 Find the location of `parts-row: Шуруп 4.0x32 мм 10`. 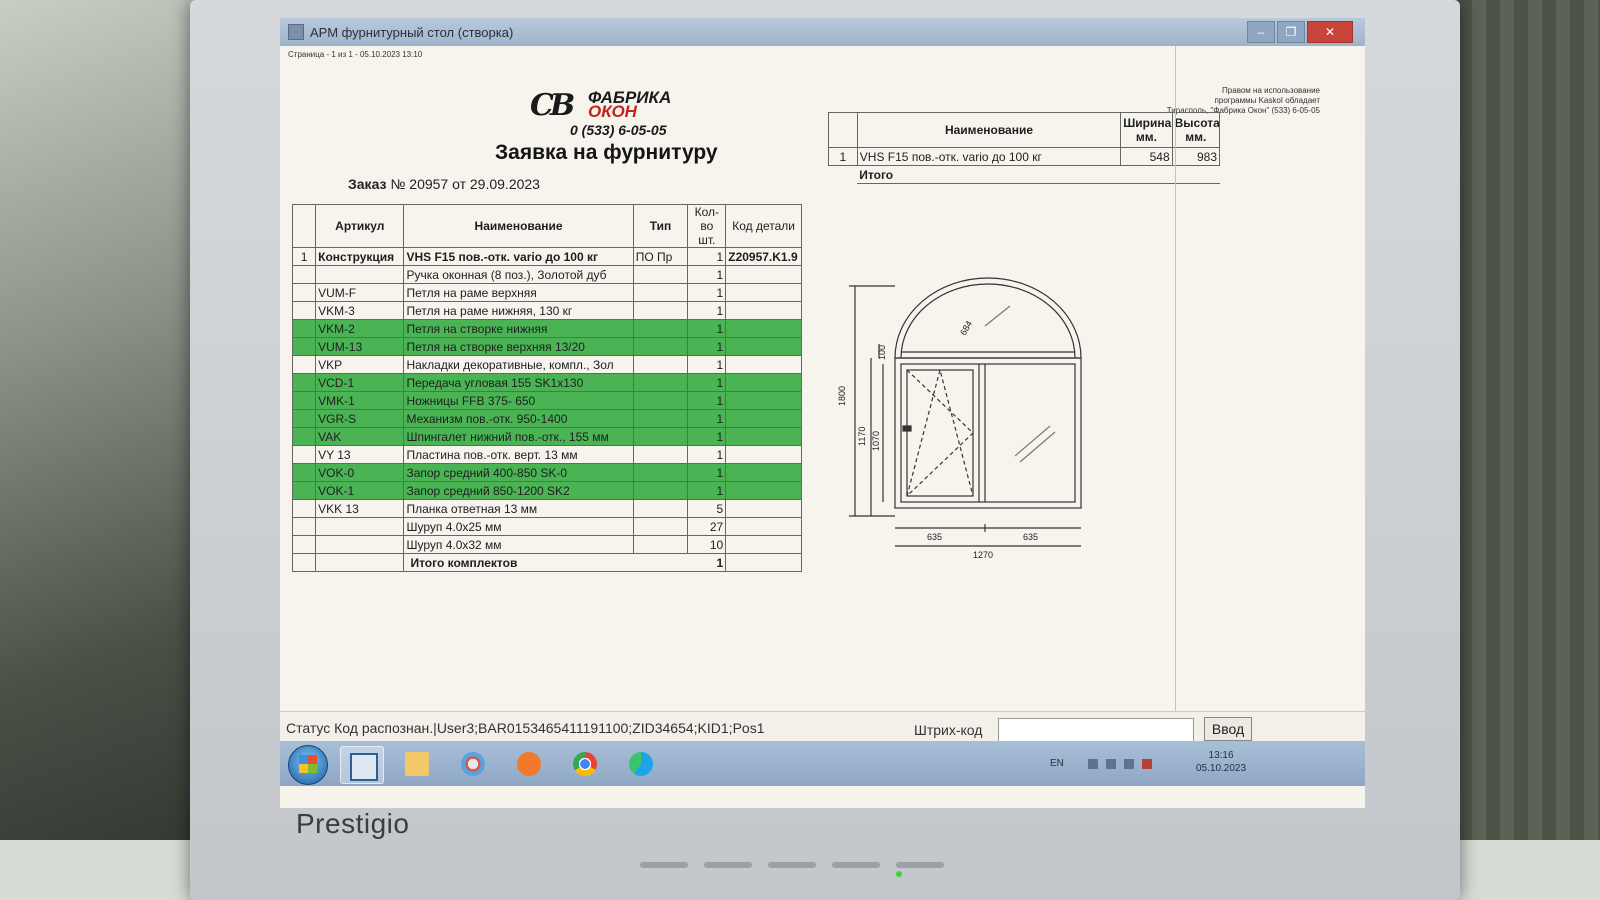

parts-row: Шуруп 4.0x32 мм 10 is located at coordinates (546, 544).